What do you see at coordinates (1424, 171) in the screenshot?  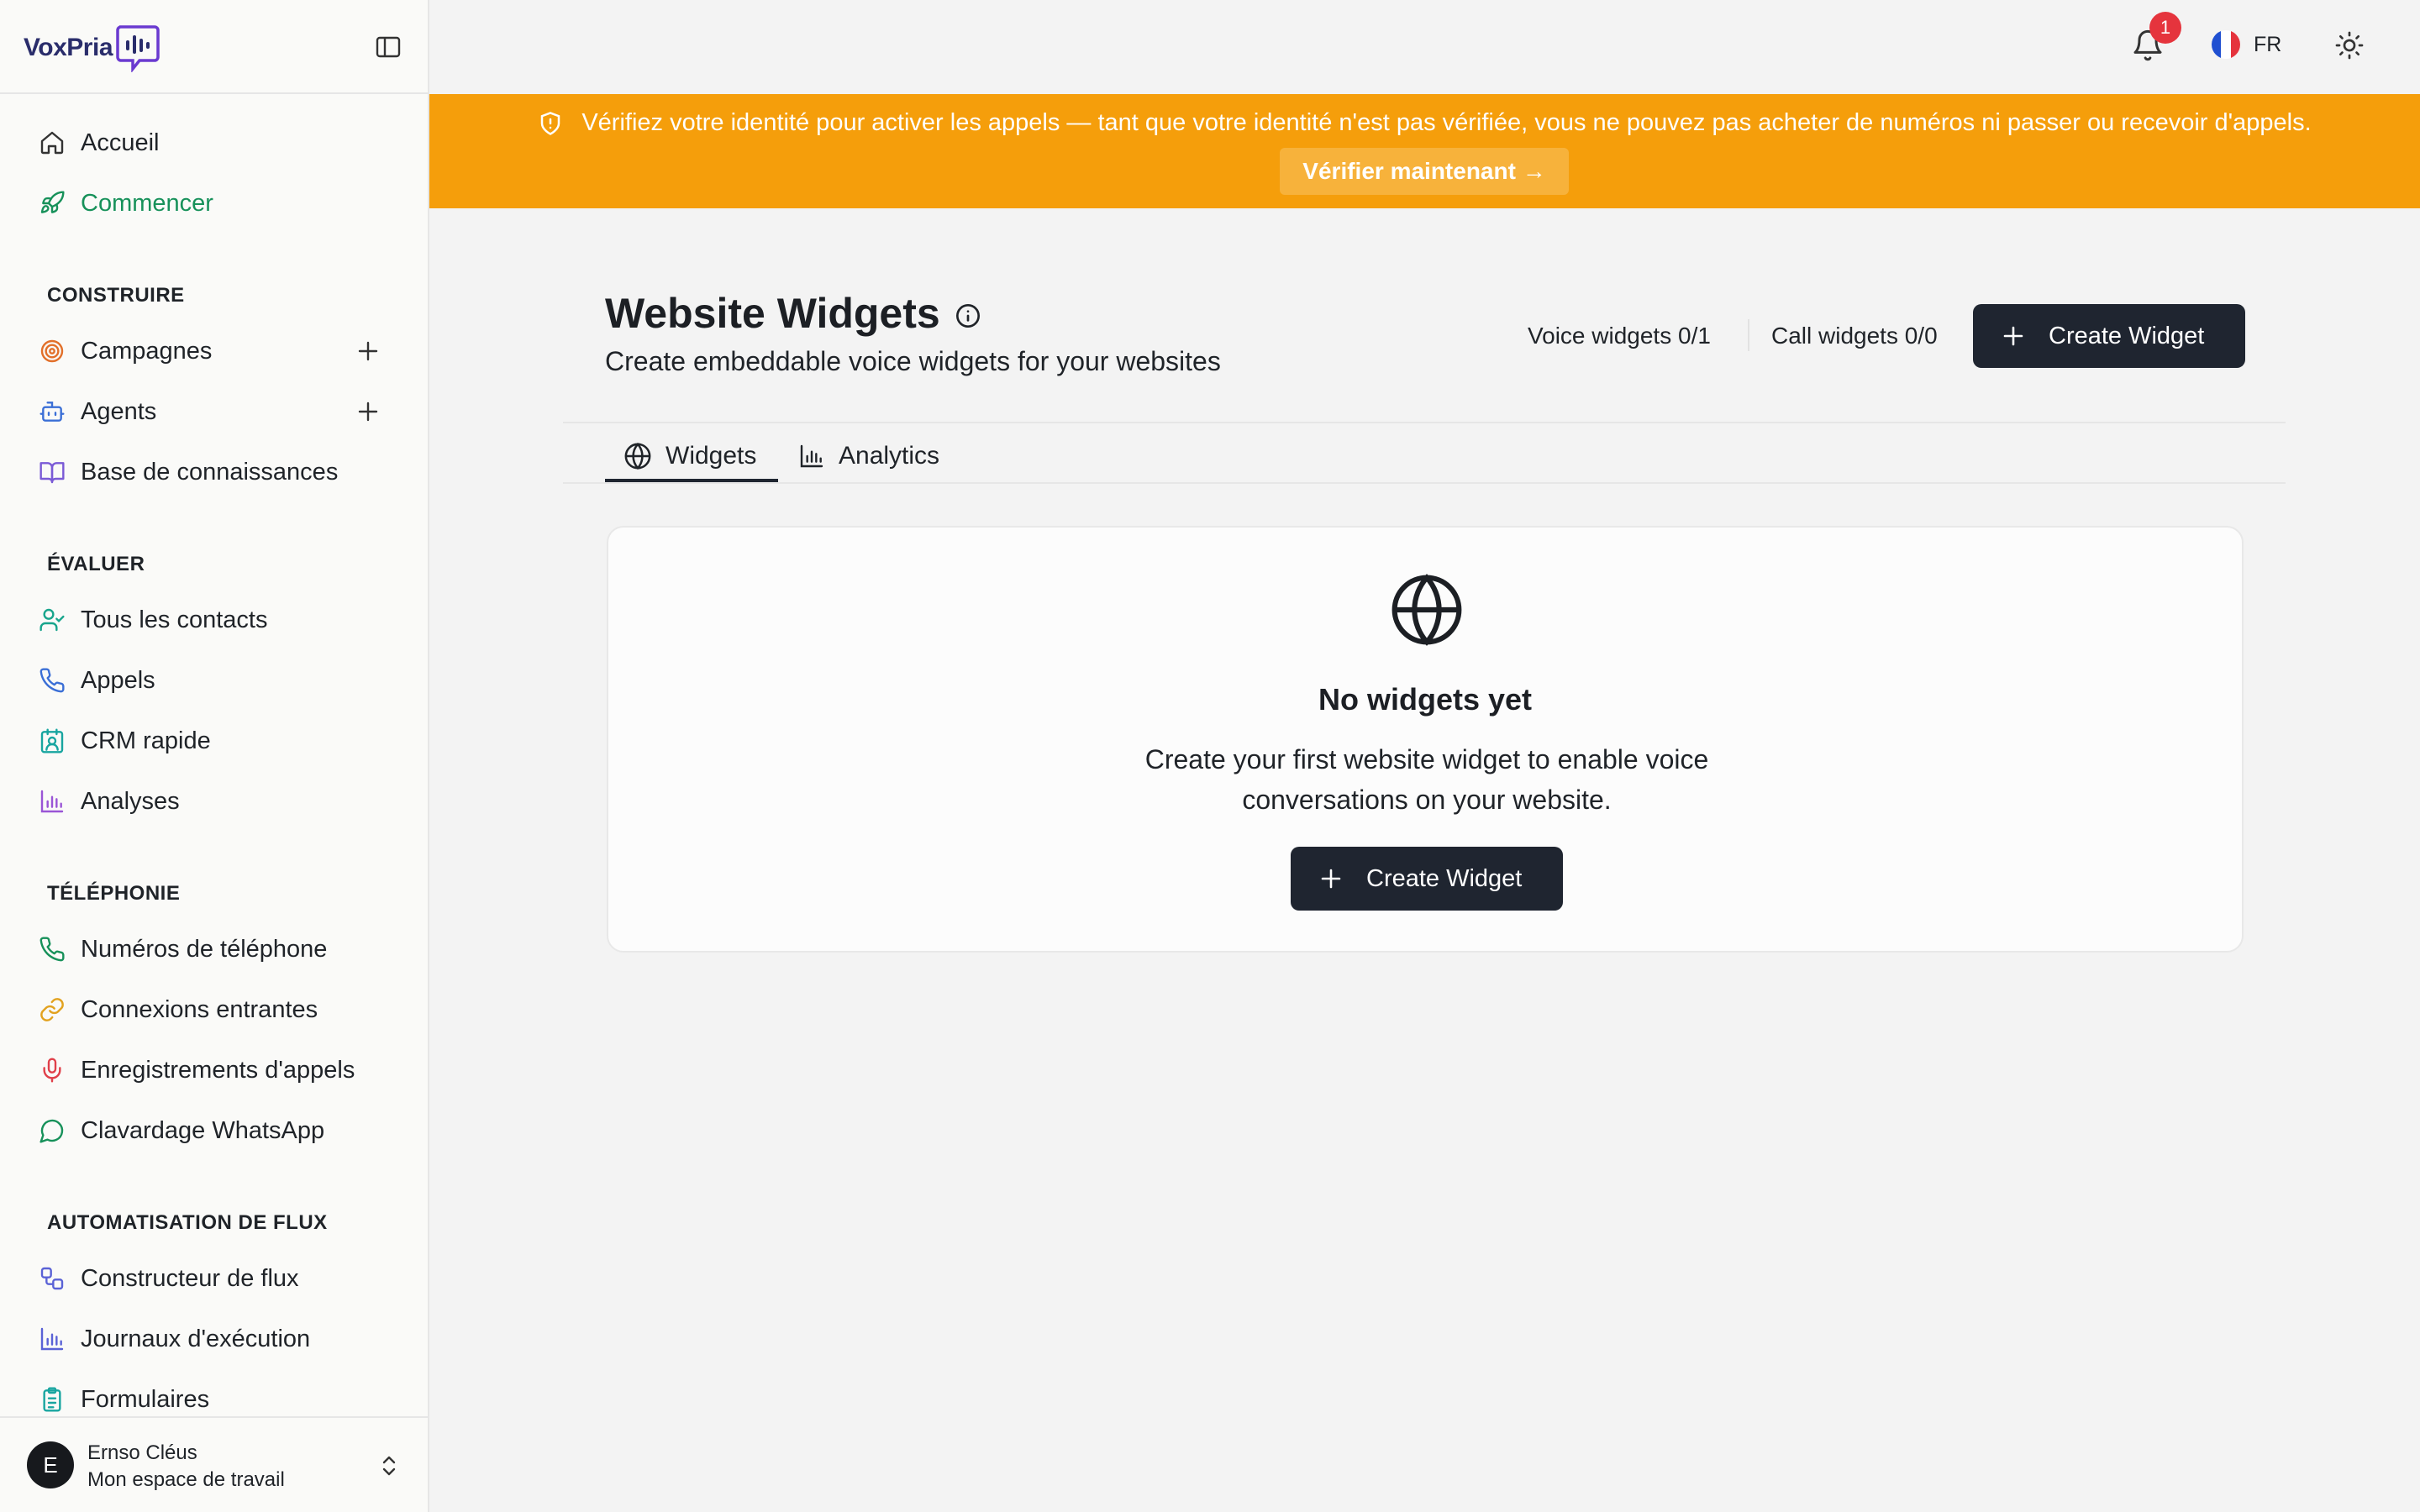 I see `verify-now-button: Vérifier maintenant →` at bounding box center [1424, 171].